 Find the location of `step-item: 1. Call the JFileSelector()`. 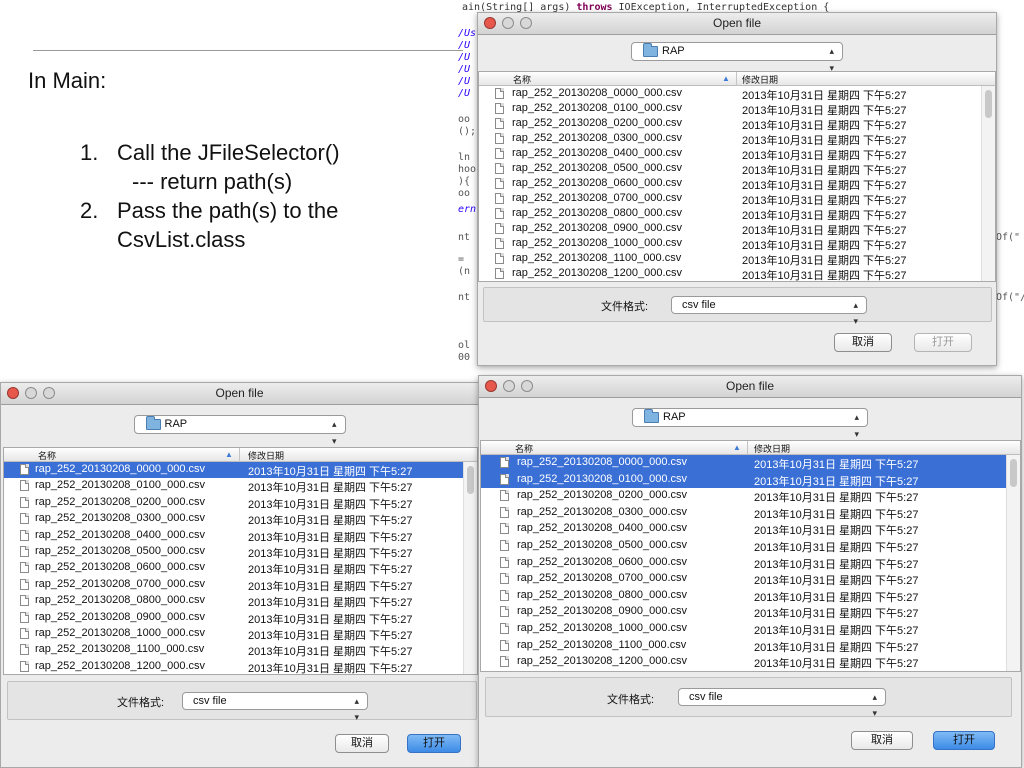

step-item: 1. Call the JFileSelector() is located at coordinates (210, 152).